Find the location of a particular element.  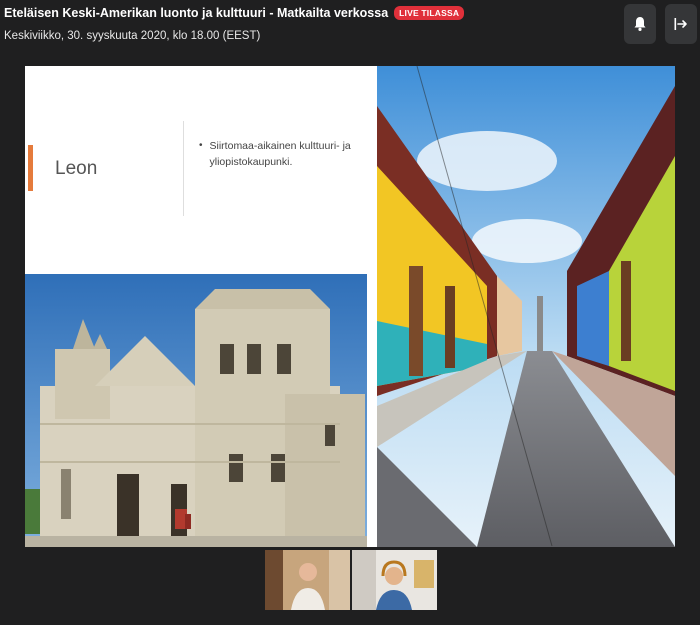

participant-2-thumbnail is located at coordinates (394, 580).